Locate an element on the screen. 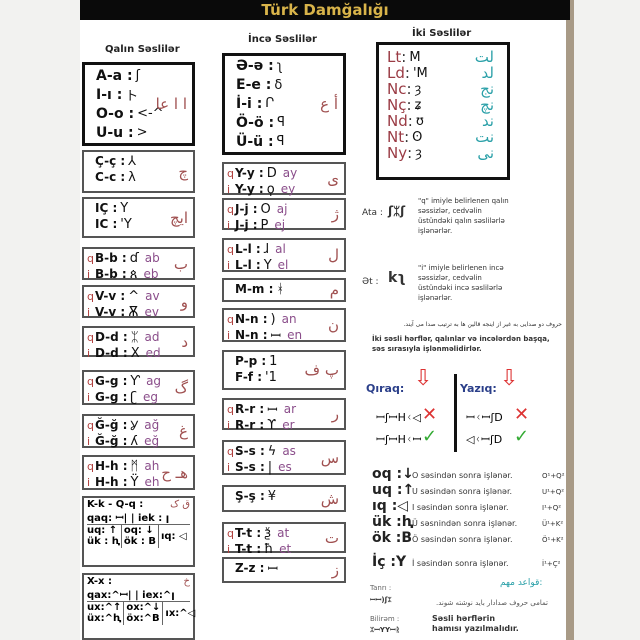 Image resolution: width=640 pixels, height=640 pixels. letter-row: i L-l : Yel is located at coordinates (284, 265).